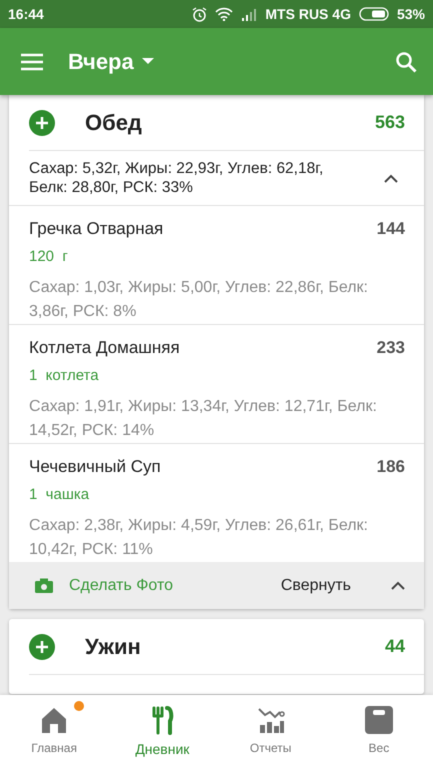  Describe the element at coordinates (104, 347) in the screenshot. I see `food-name: Котлета Домашняя` at that location.